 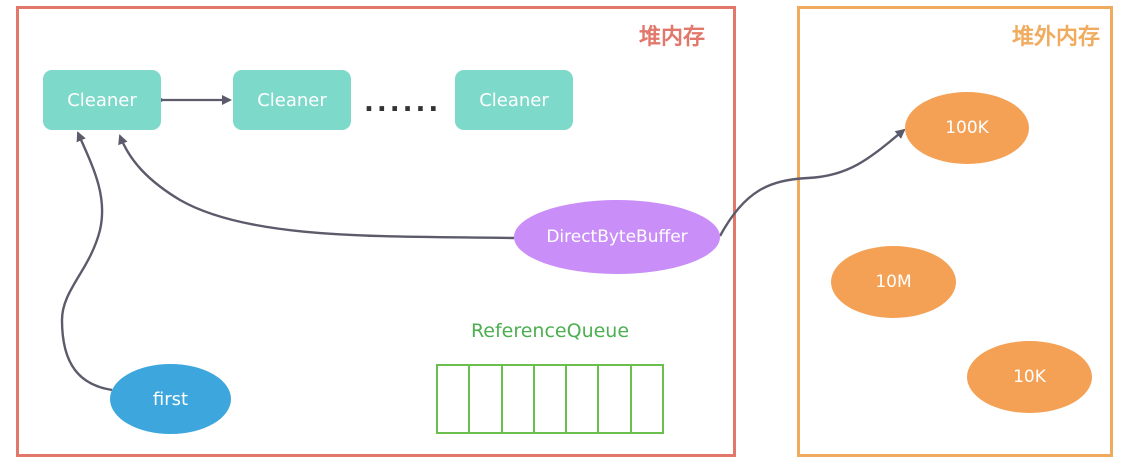 I want to click on buffer-to-cleaner-arrow, so click(x=316, y=187).